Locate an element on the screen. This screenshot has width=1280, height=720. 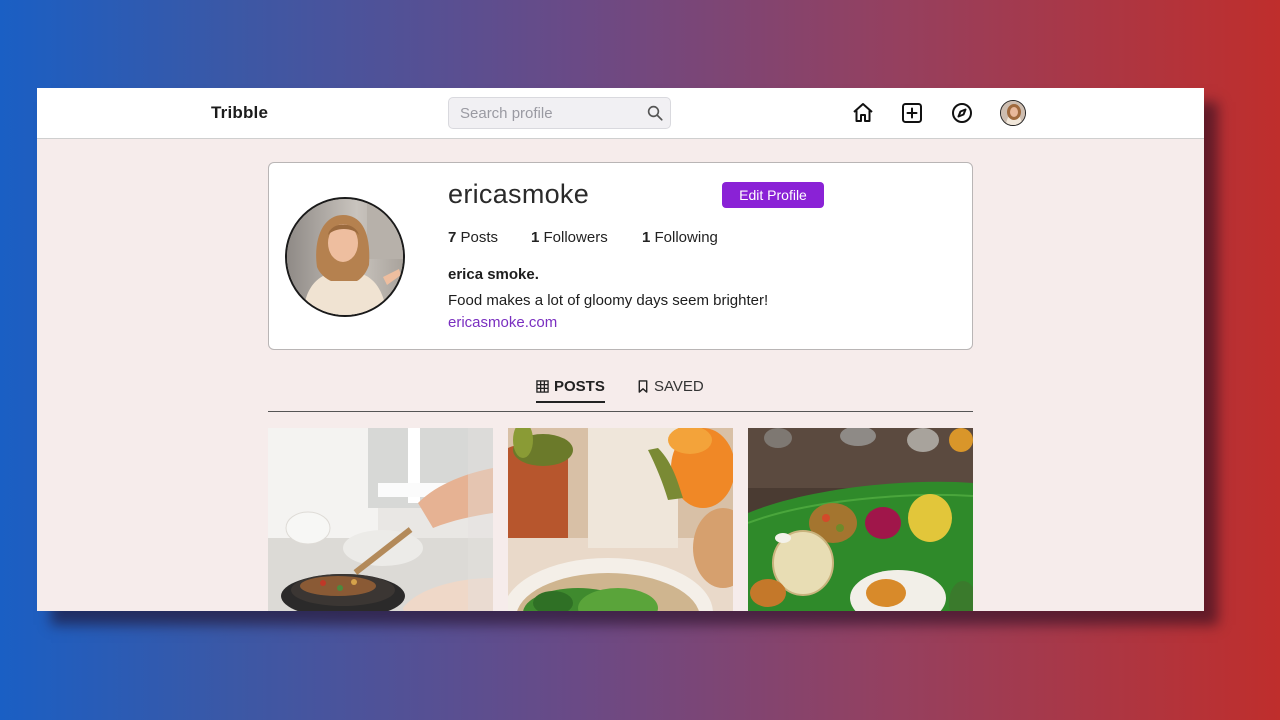
post-thumbnail-salad is located at coordinates (620, 519).